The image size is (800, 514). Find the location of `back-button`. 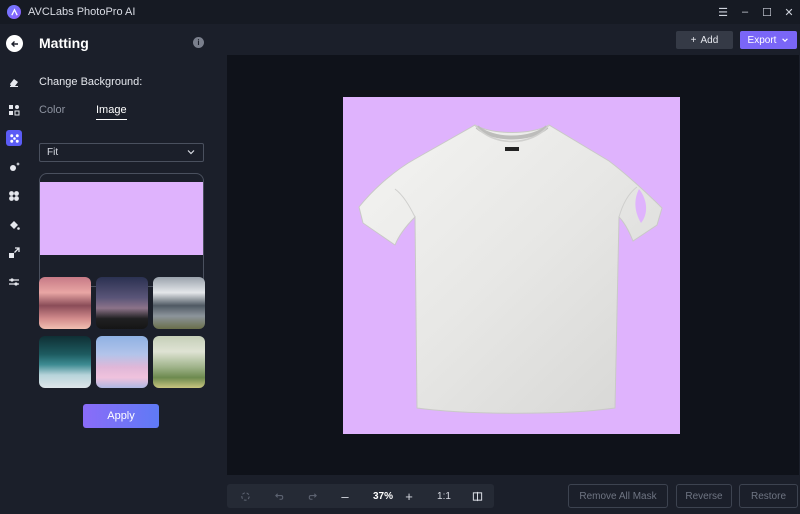

back-button is located at coordinates (14, 43).